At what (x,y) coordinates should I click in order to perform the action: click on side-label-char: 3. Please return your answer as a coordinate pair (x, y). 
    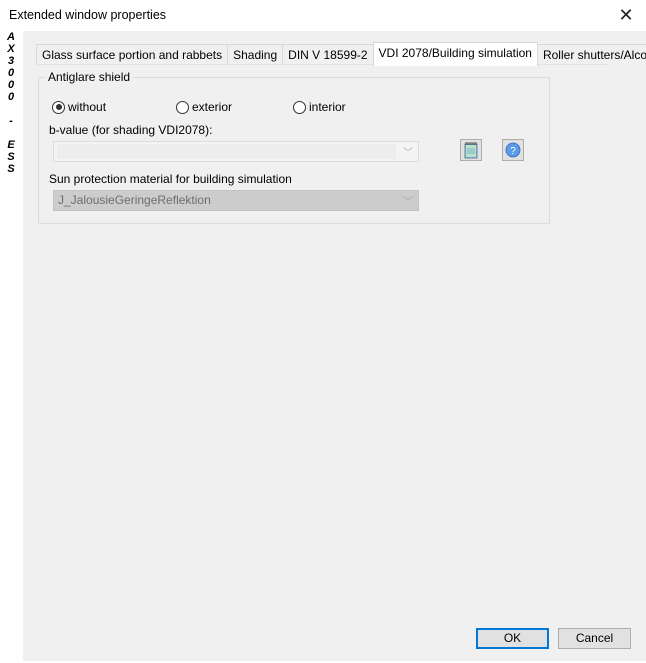
    Looking at the image, I should click on (11, 61).